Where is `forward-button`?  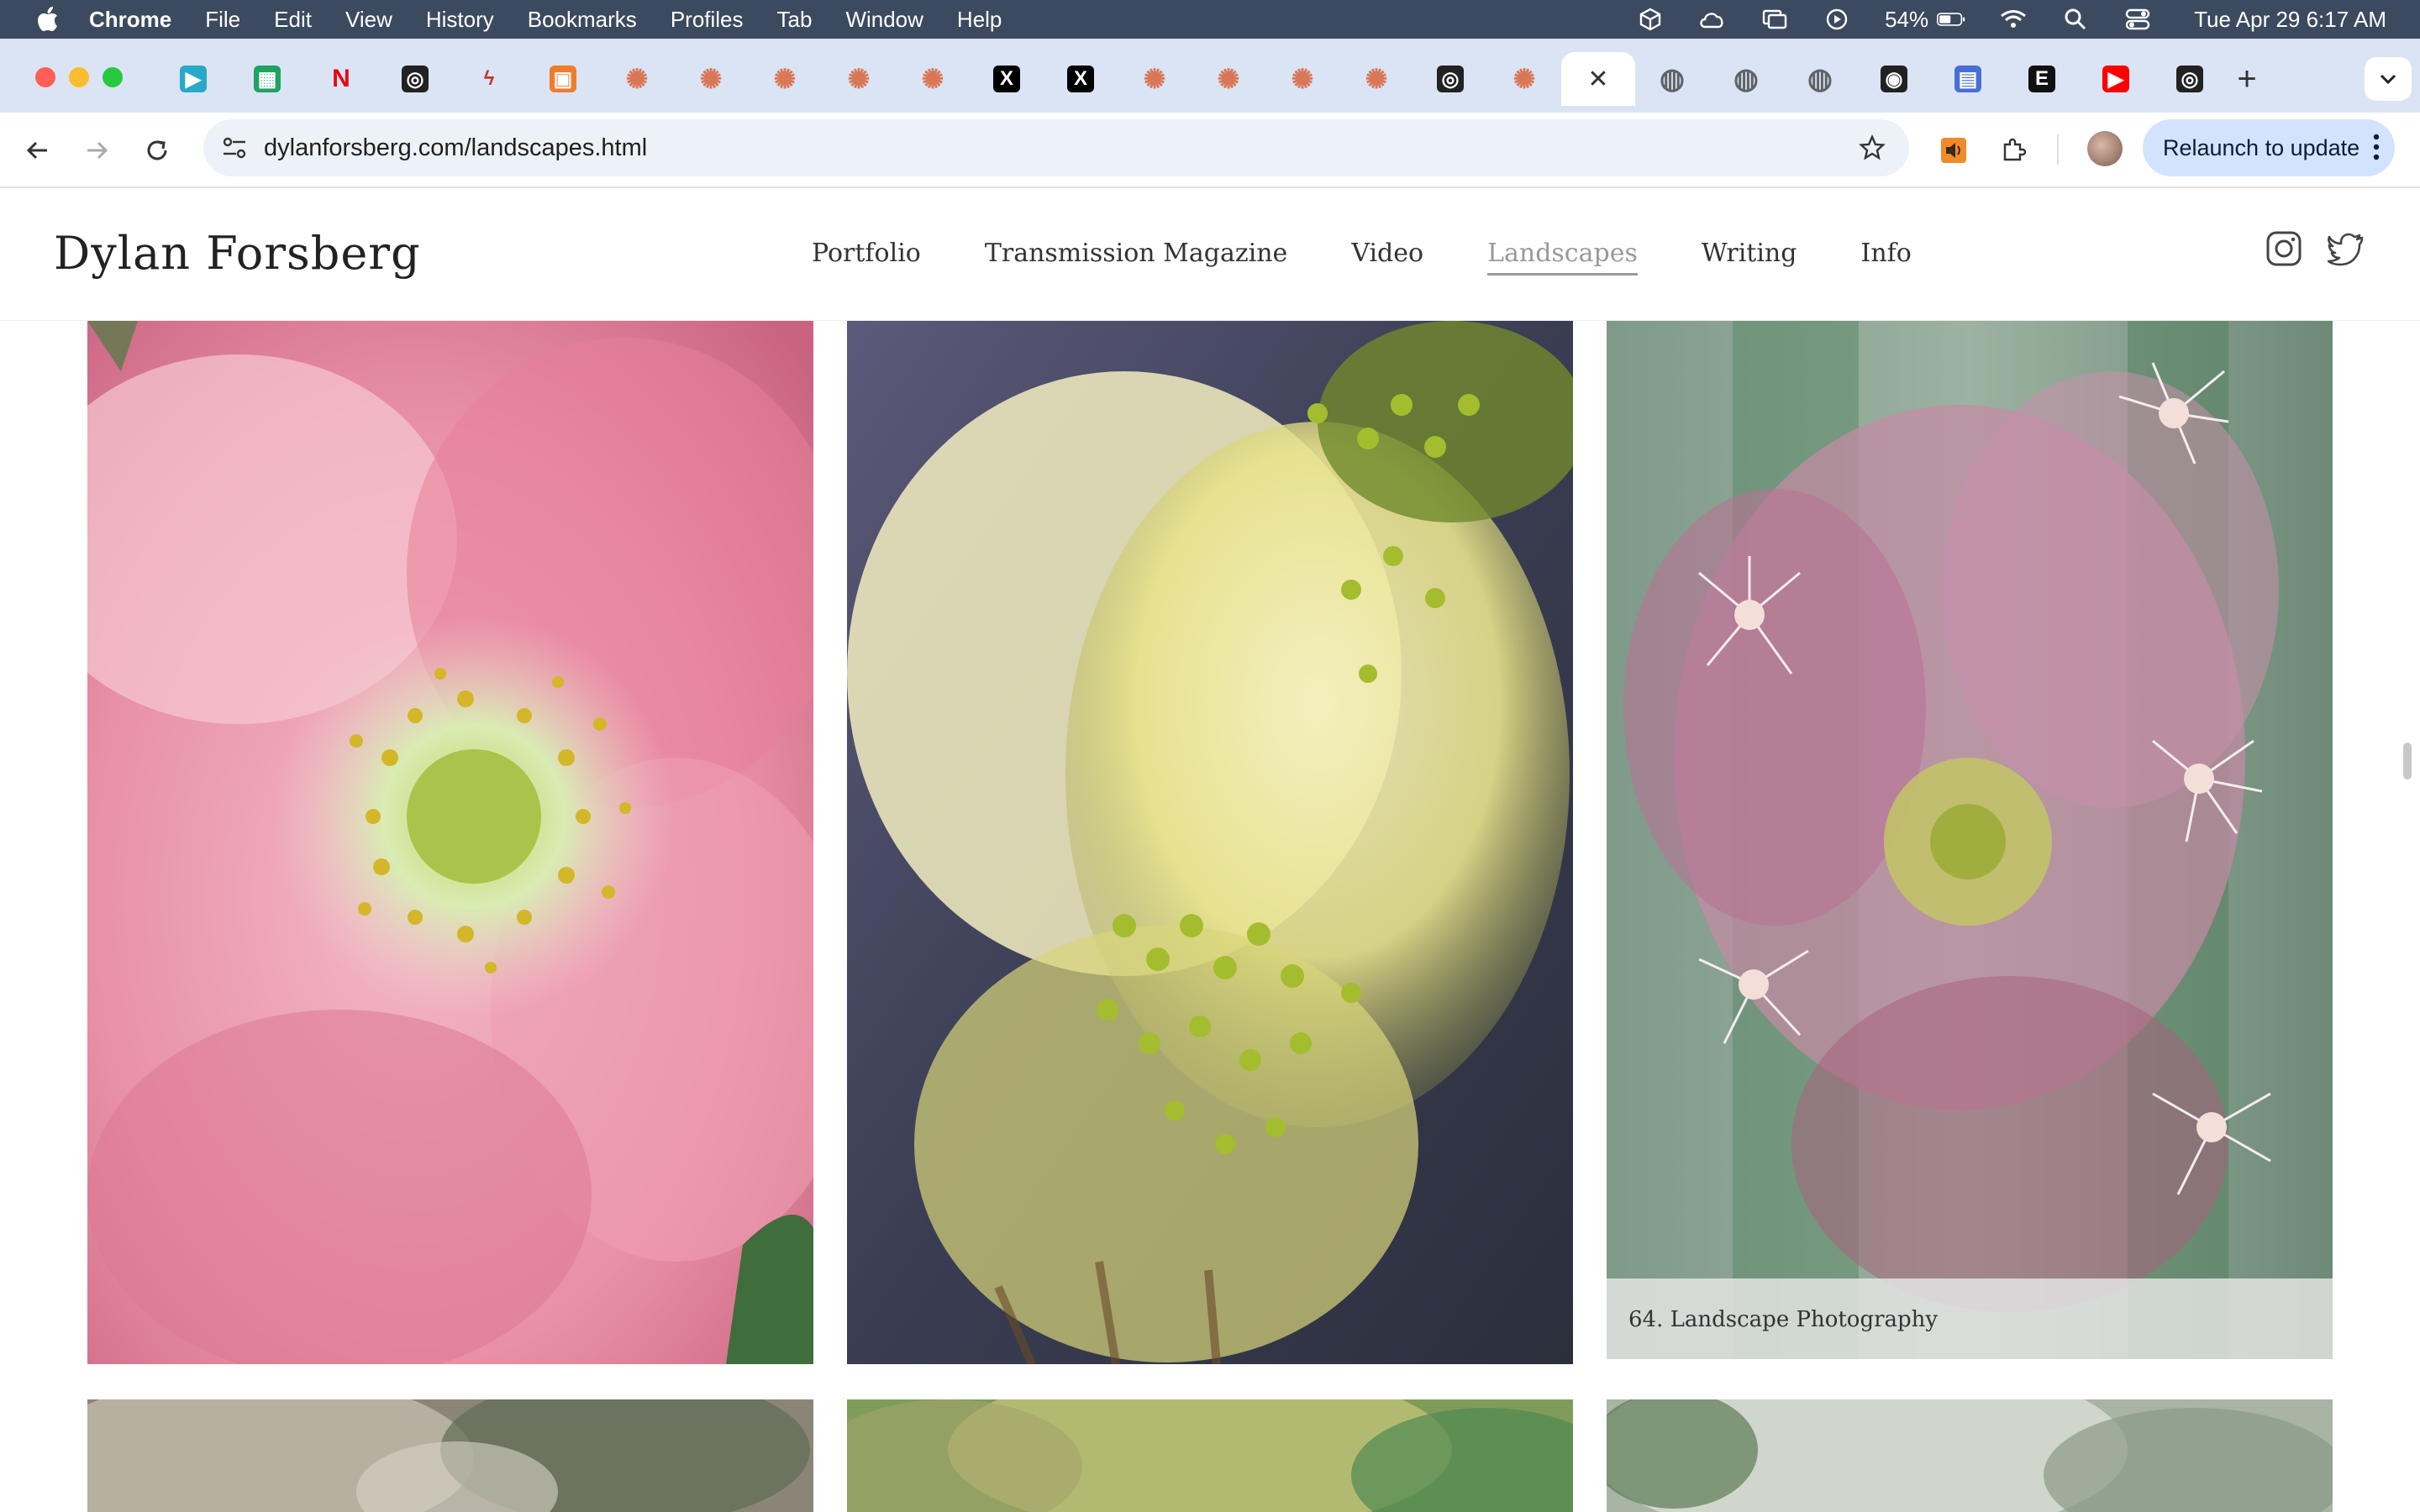 forward-button is located at coordinates (96, 150).